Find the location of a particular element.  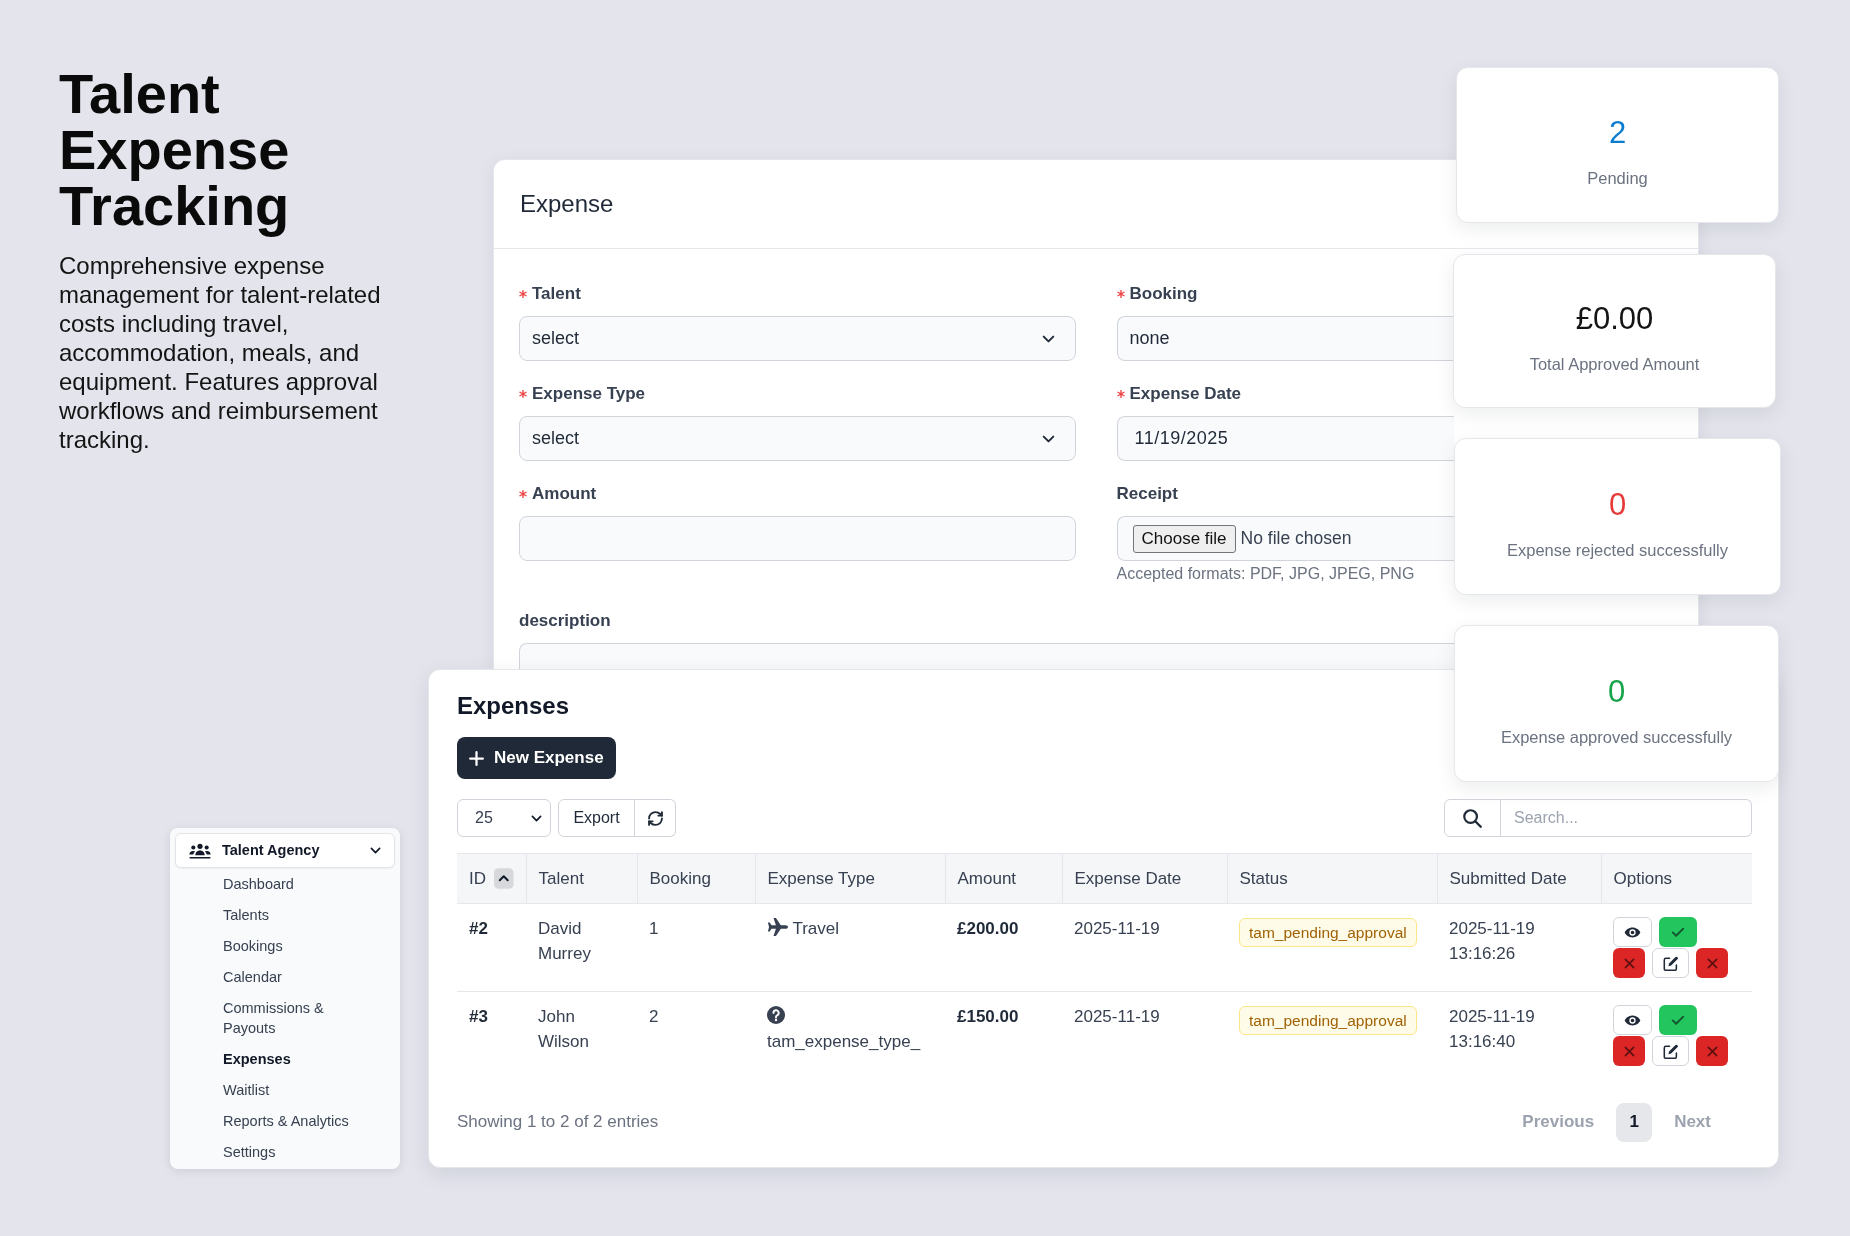

search-icon is located at coordinates (1472, 818).